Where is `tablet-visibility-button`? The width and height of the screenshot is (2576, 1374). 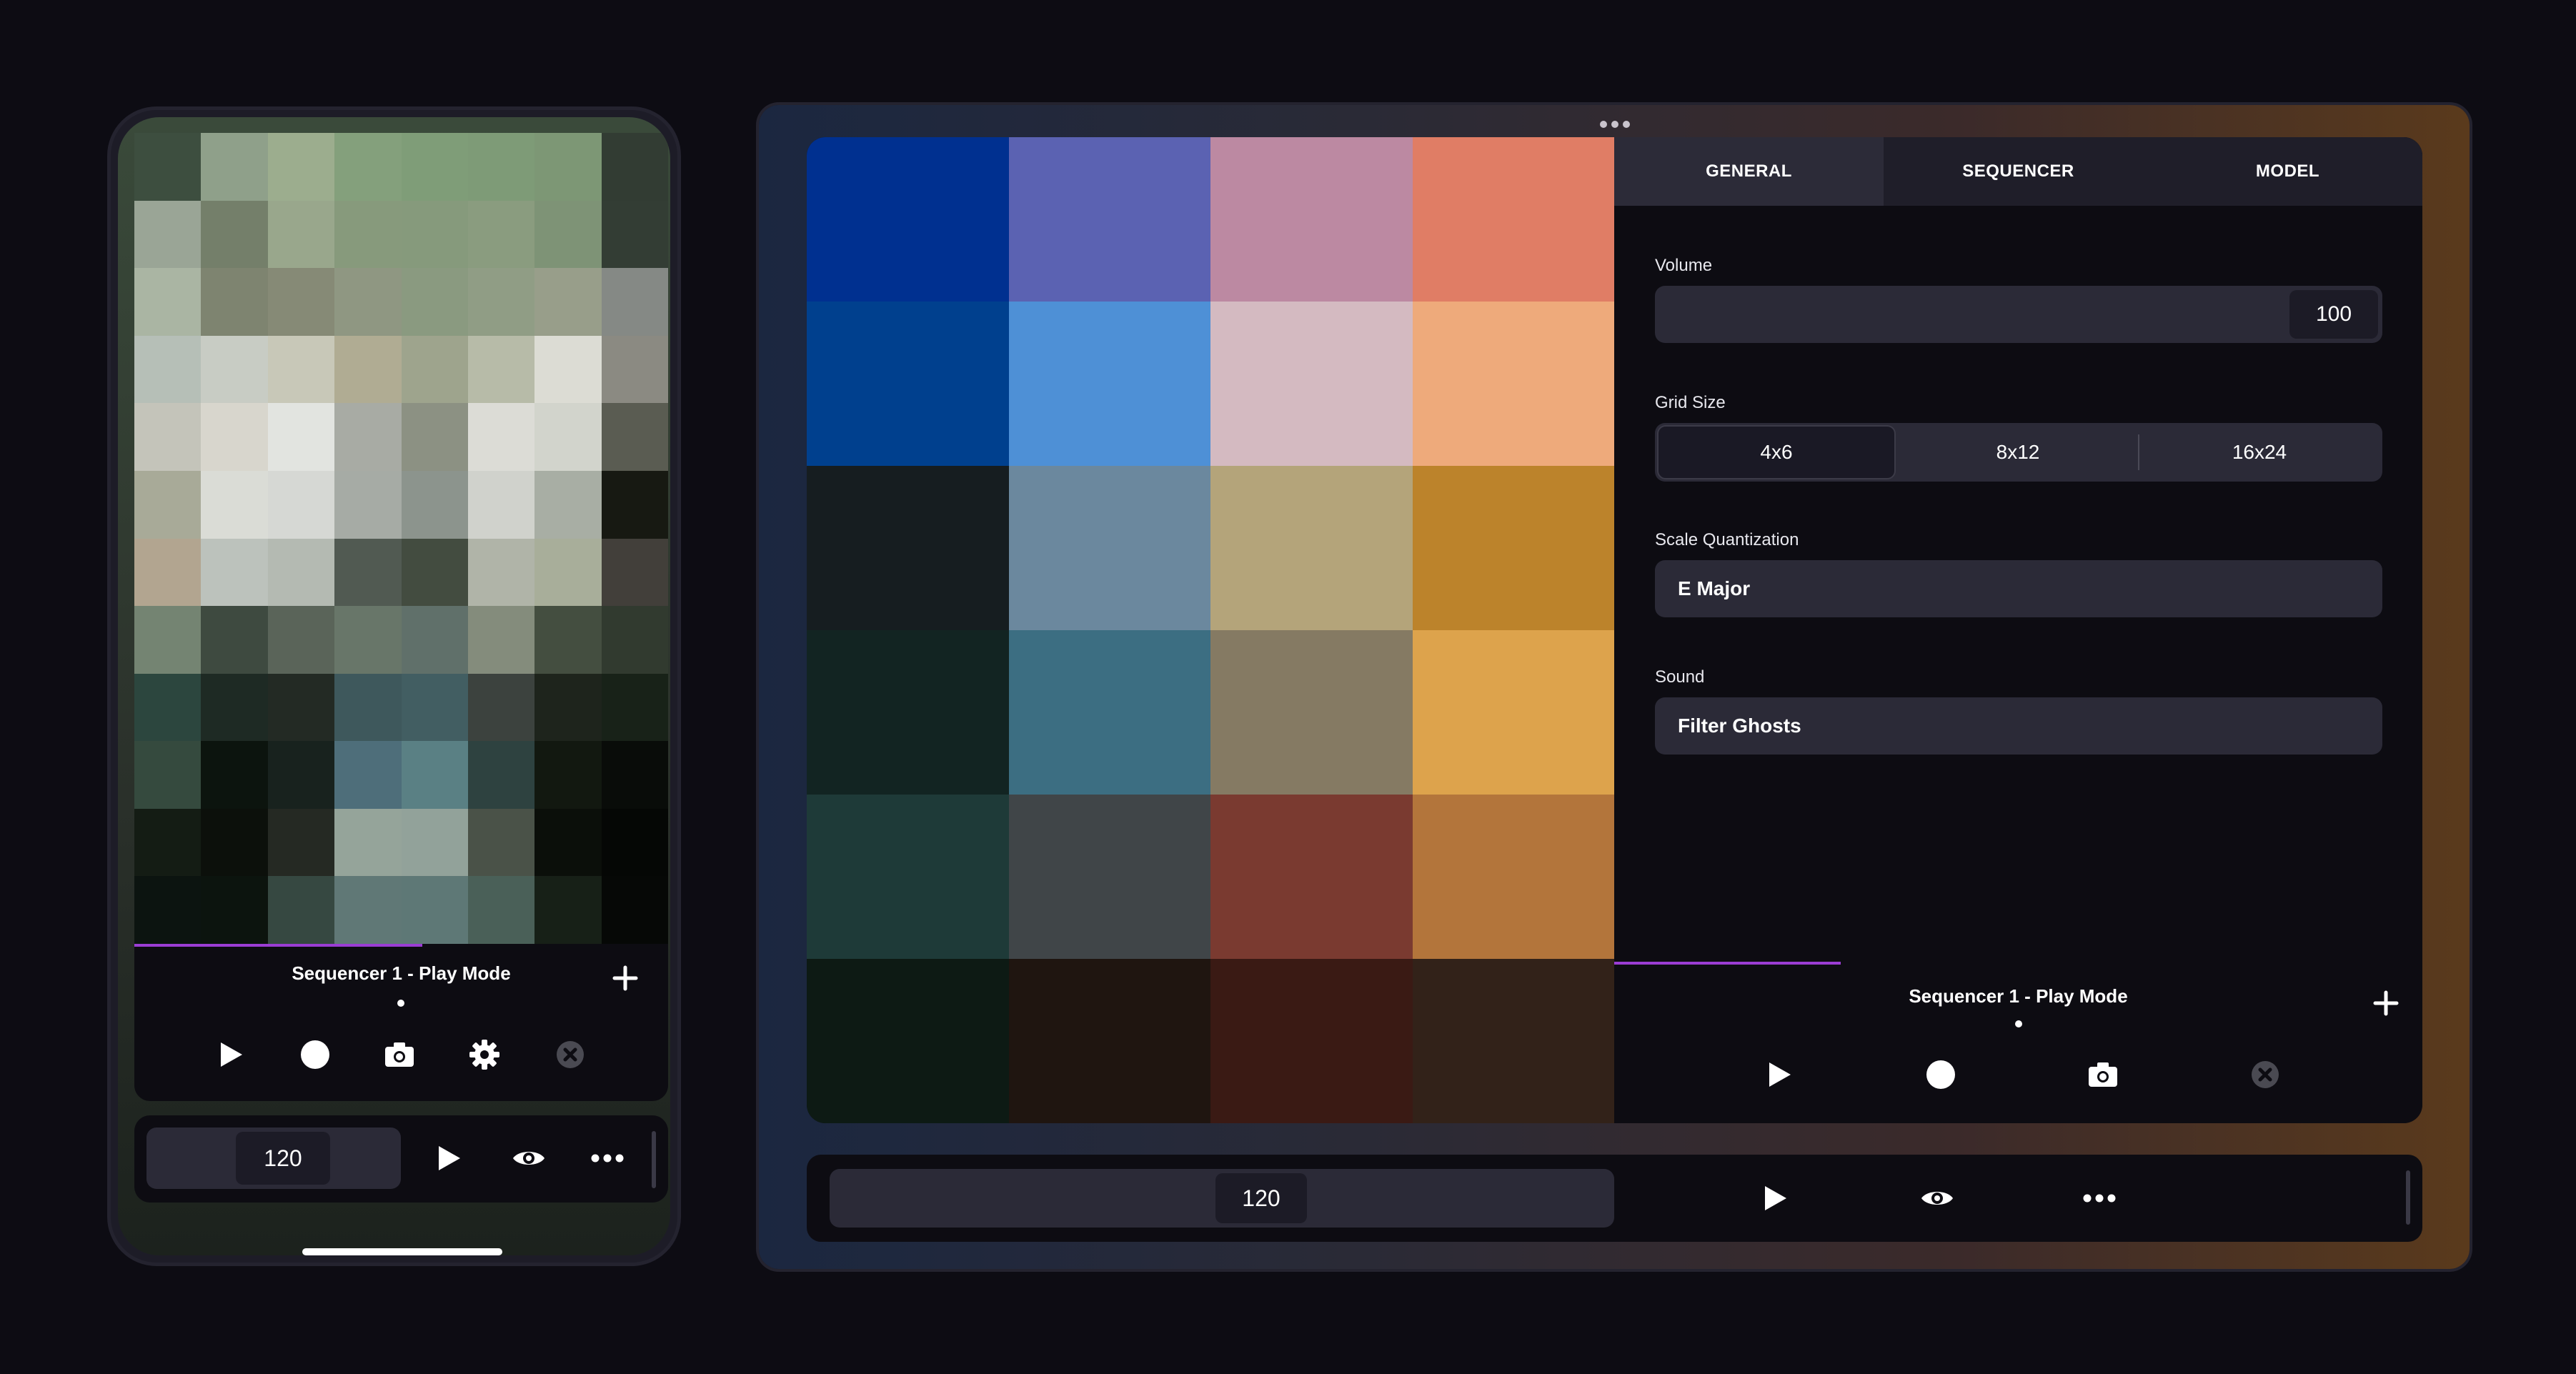 tablet-visibility-button is located at coordinates (1937, 1198).